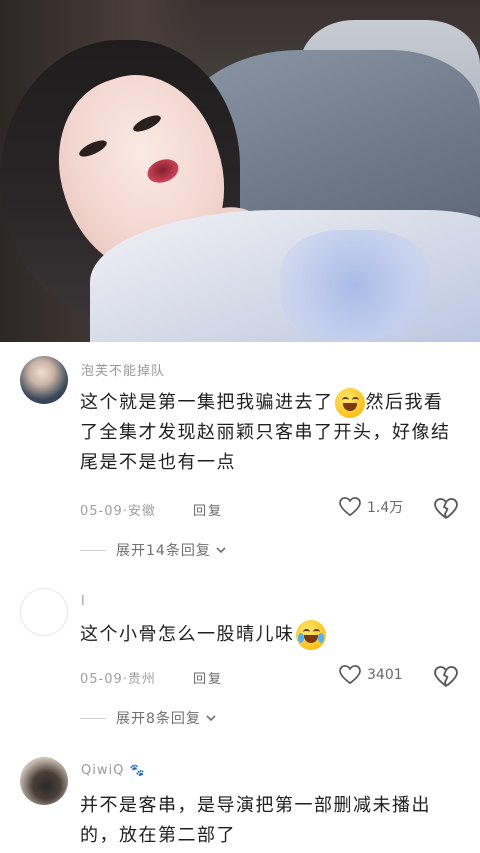 This screenshot has height=853, width=480. I want to click on comment-text-line: 然后我看, so click(404, 402).